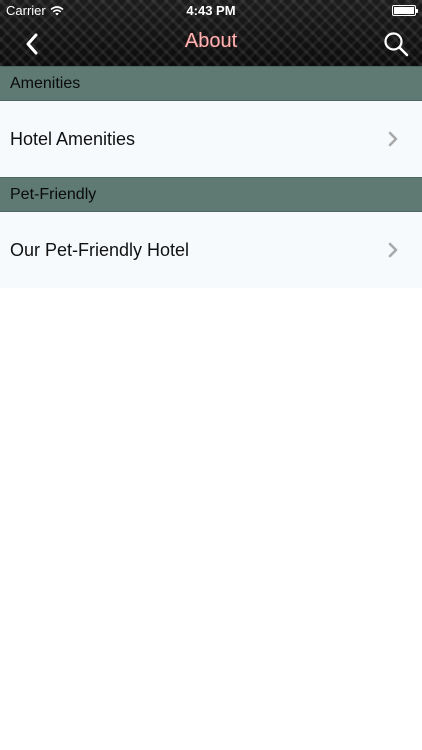  What do you see at coordinates (405, 10) in the screenshot?
I see `battery-icon` at bounding box center [405, 10].